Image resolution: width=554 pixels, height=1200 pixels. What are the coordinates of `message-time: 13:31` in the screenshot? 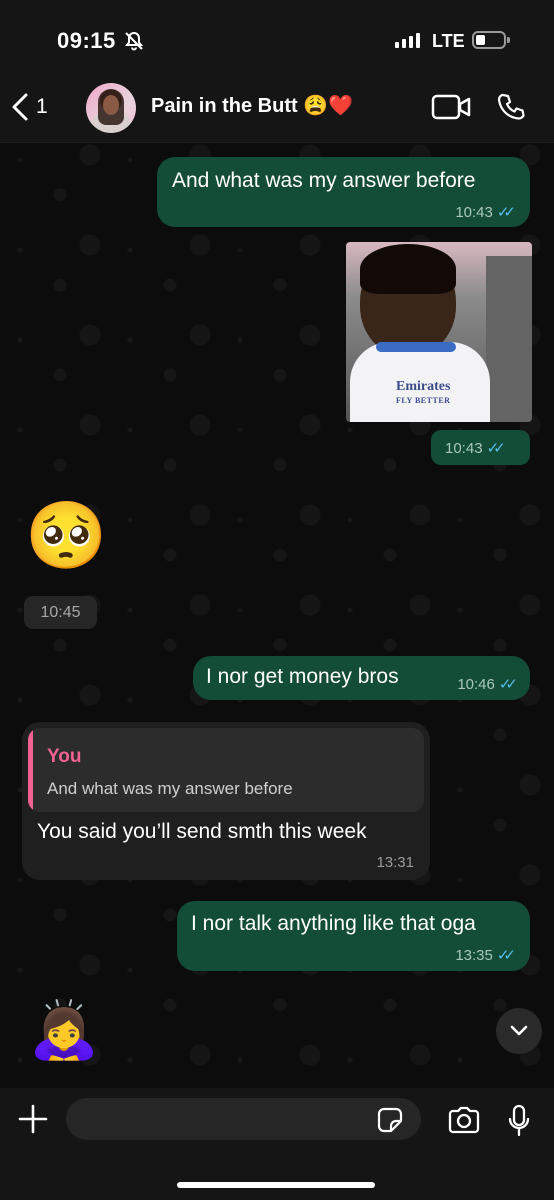 It's located at (395, 862).